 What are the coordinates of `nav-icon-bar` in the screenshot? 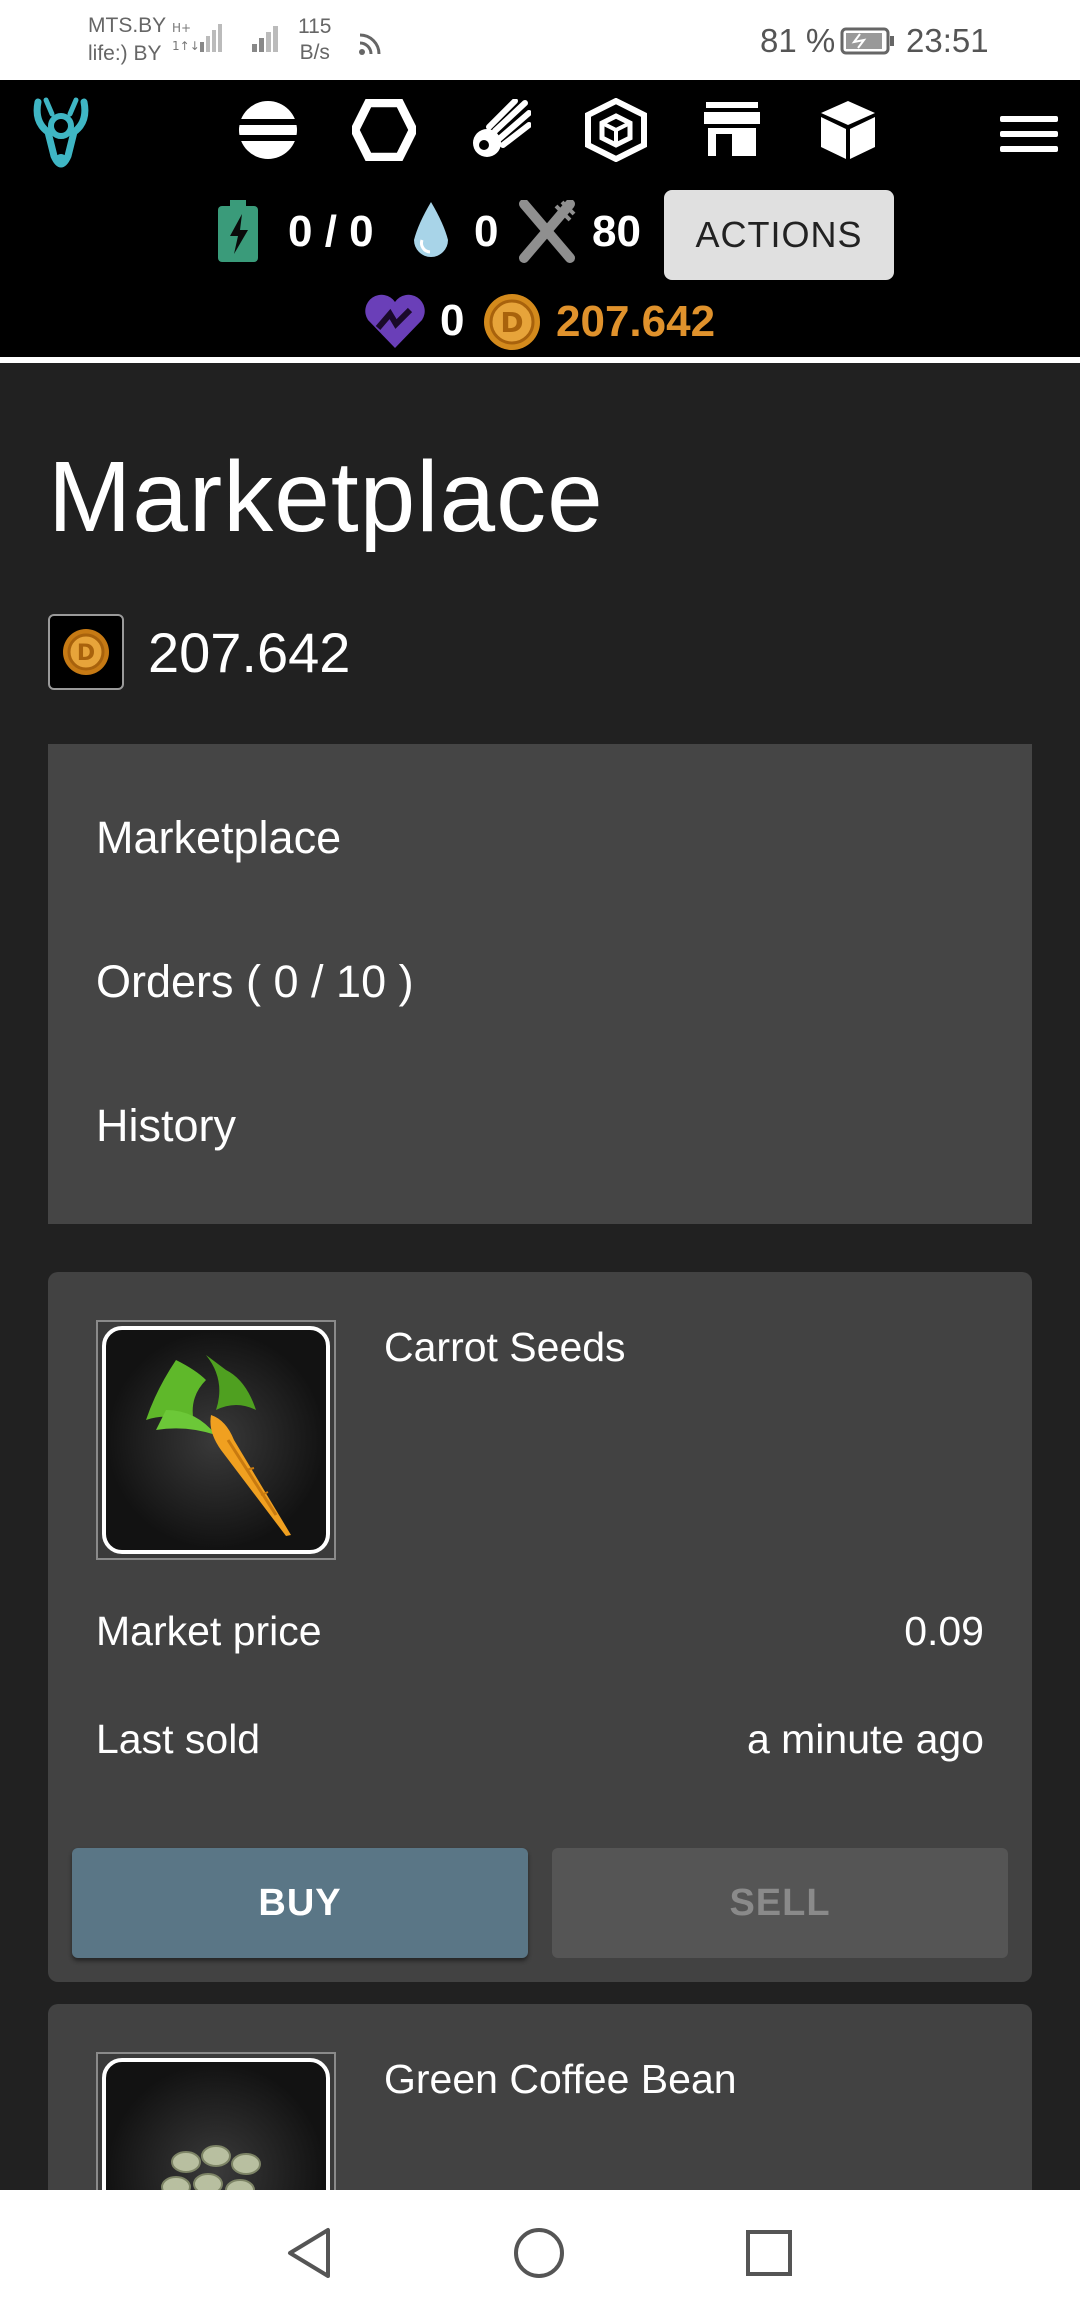 It's located at (558, 130).